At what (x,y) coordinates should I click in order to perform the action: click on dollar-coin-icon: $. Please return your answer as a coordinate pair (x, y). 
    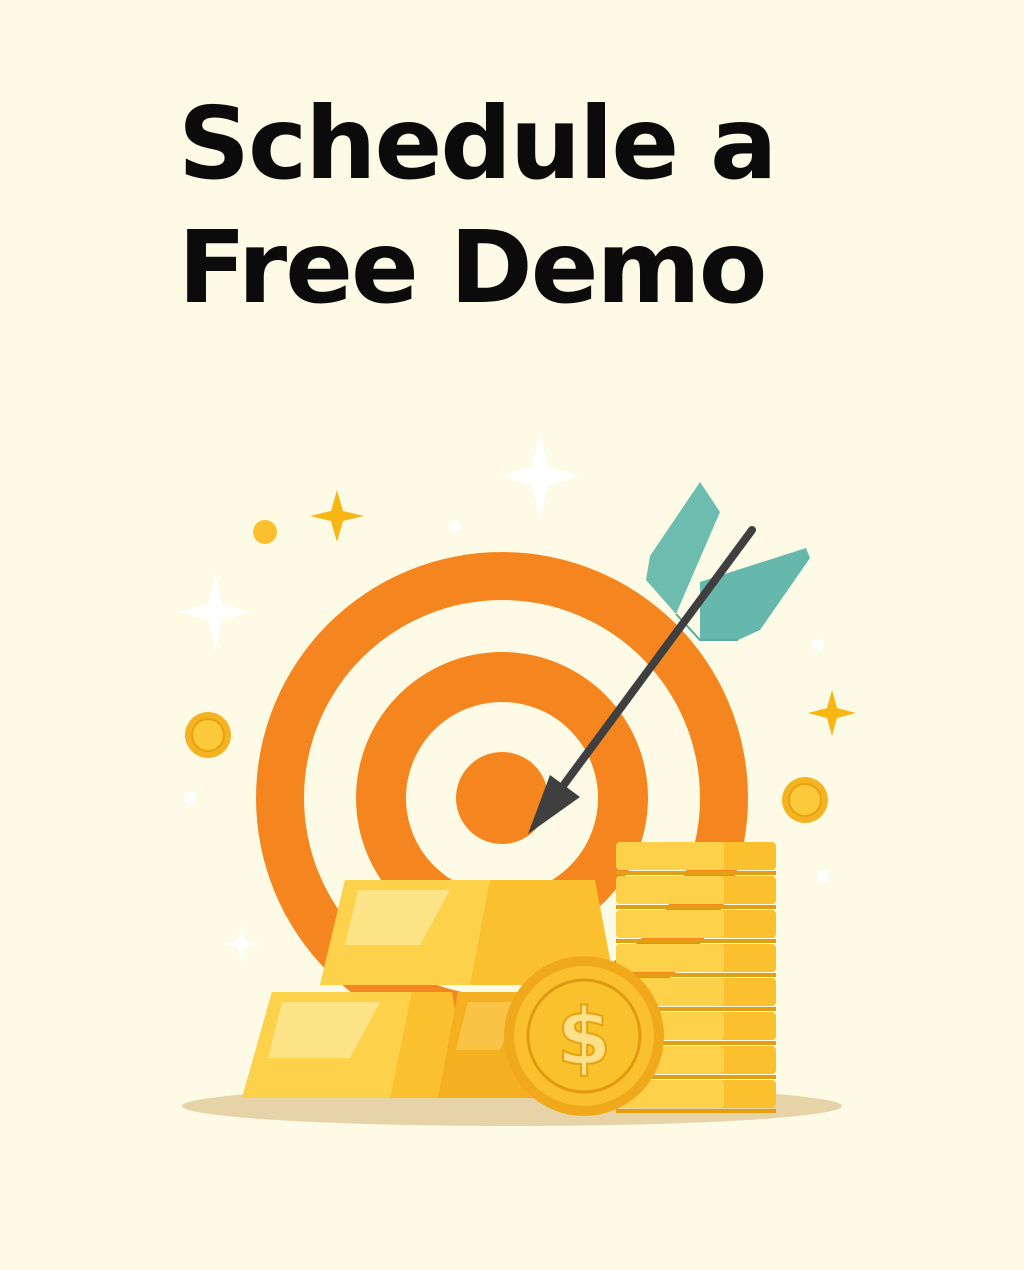
    Looking at the image, I should click on (584, 1036).